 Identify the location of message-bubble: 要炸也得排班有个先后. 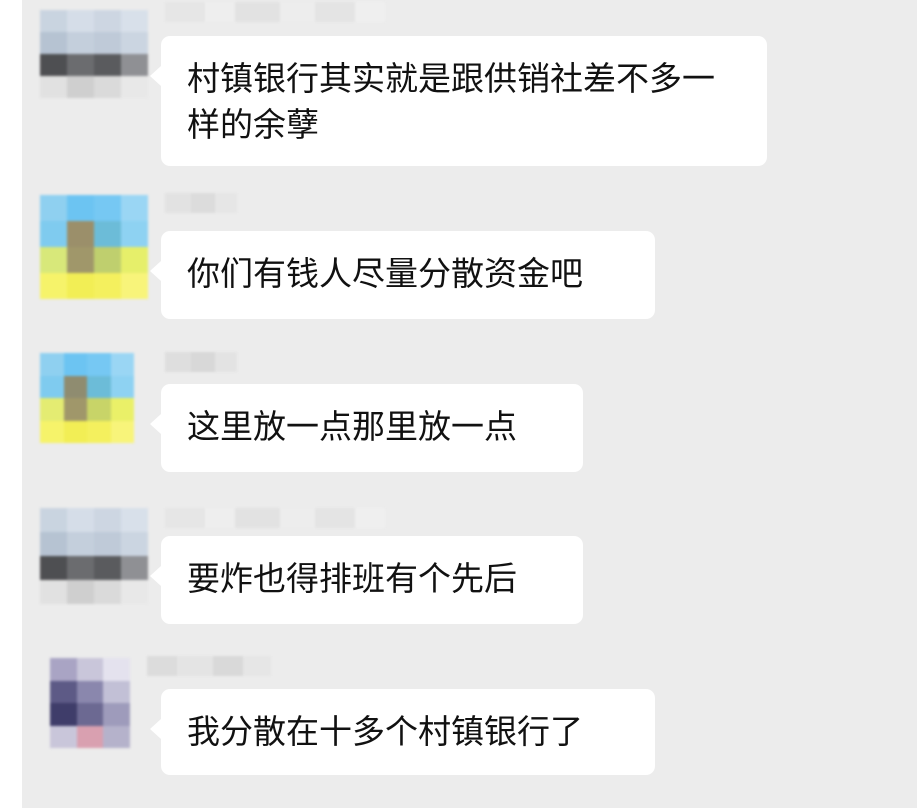
(366, 580).